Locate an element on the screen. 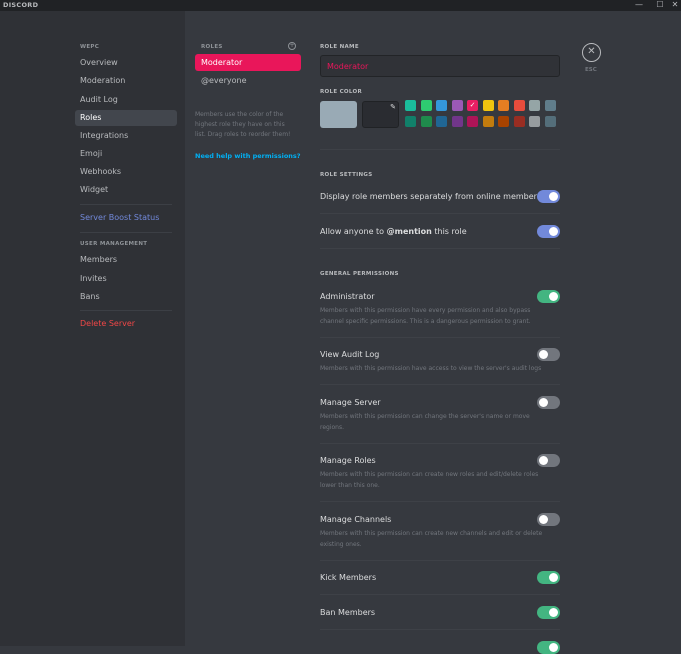 Image resolution: width=681 pixels, height=654 pixels. hoist-toggle is located at coordinates (548, 196).